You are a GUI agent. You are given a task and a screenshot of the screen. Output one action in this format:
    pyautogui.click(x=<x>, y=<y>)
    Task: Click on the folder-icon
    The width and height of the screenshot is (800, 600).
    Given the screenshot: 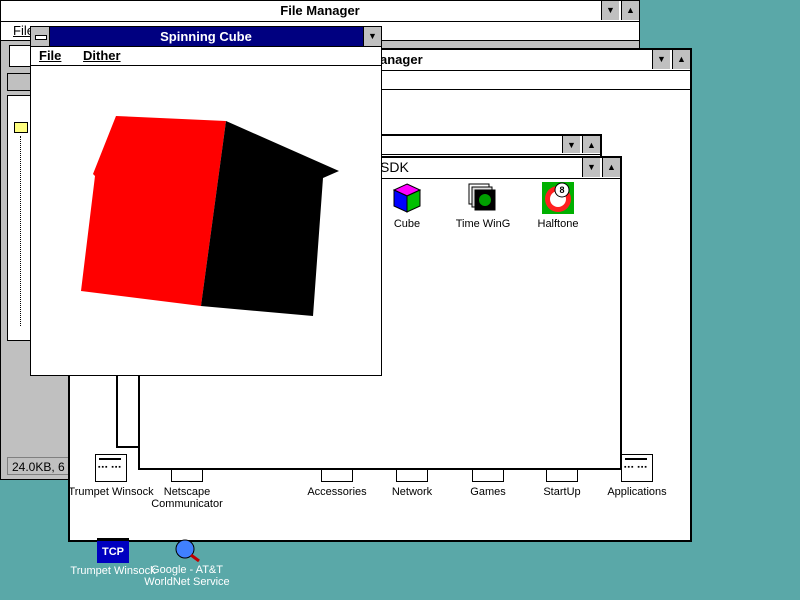 What is the action you would take?
    pyautogui.click(x=21, y=127)
    